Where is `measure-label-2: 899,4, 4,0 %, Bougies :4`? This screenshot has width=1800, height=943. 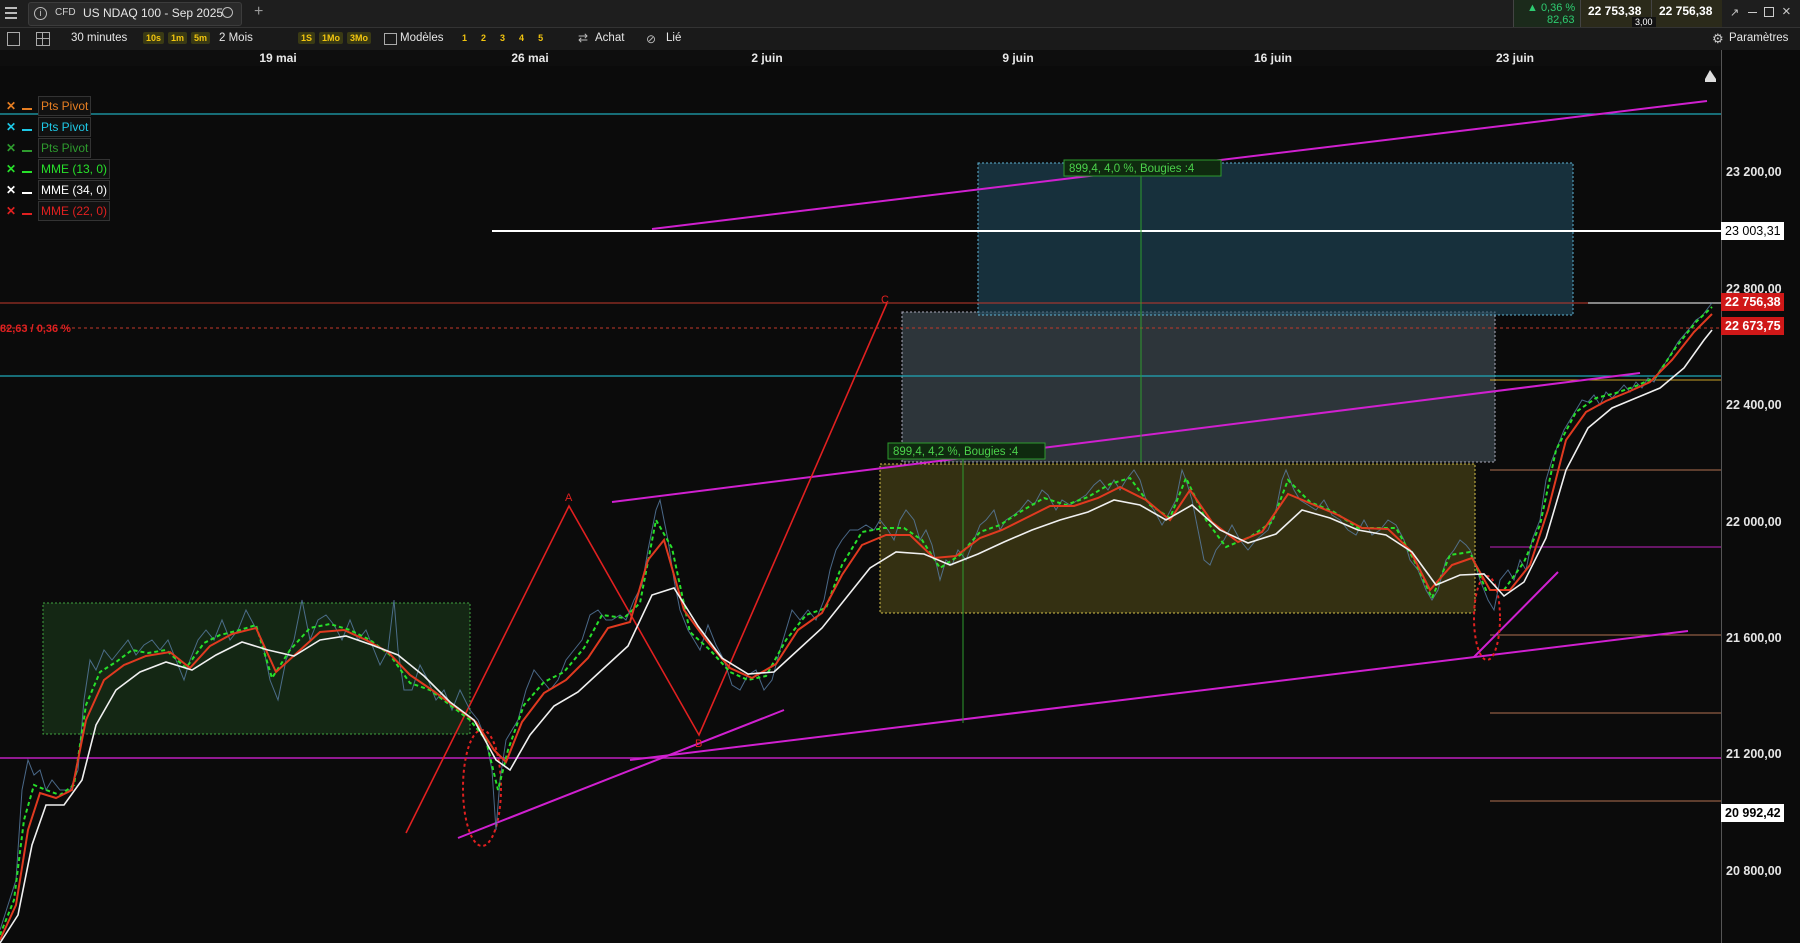 measure-label-2: 899,4, 4,0 %, Bougies :4 is located at coordinates (1132, 169).